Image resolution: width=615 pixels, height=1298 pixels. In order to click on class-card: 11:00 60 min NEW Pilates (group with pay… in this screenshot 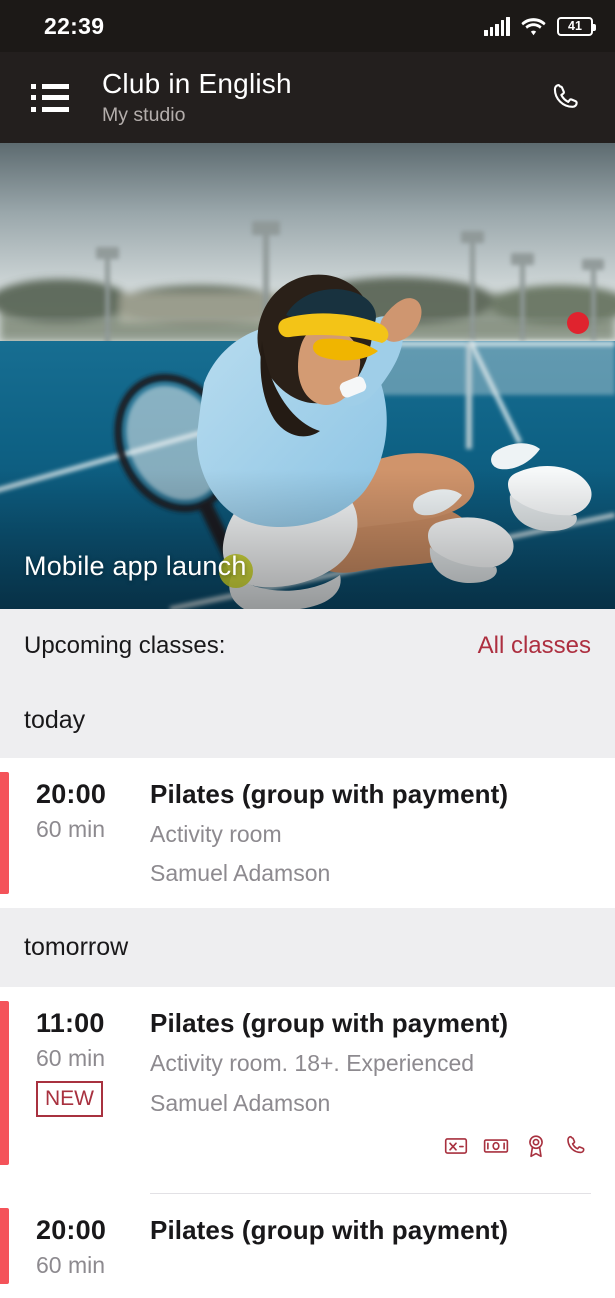, I will do `click(307, 1083)`.